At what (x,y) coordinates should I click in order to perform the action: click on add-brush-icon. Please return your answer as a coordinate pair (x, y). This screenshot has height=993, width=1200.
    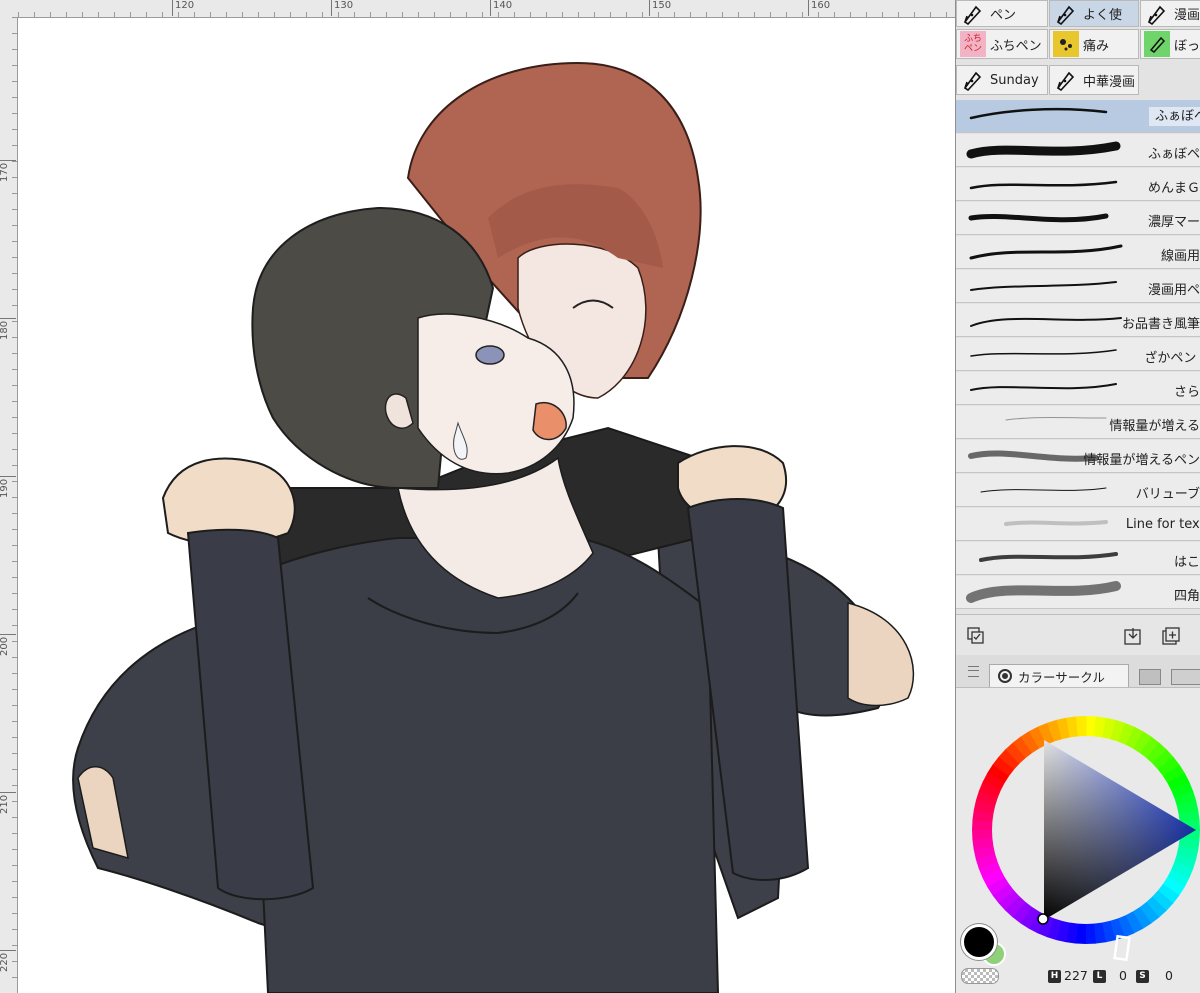
    Looking at the image, I should click on (1171, 636).